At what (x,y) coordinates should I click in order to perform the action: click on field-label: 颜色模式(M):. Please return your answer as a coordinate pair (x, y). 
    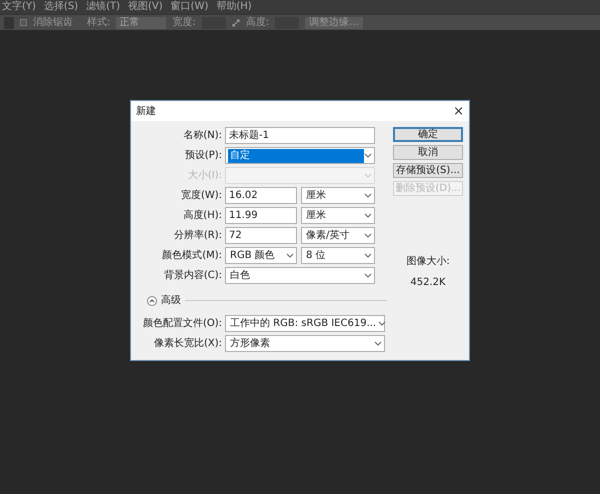
    Looking at the image, I should click on (192, 255).